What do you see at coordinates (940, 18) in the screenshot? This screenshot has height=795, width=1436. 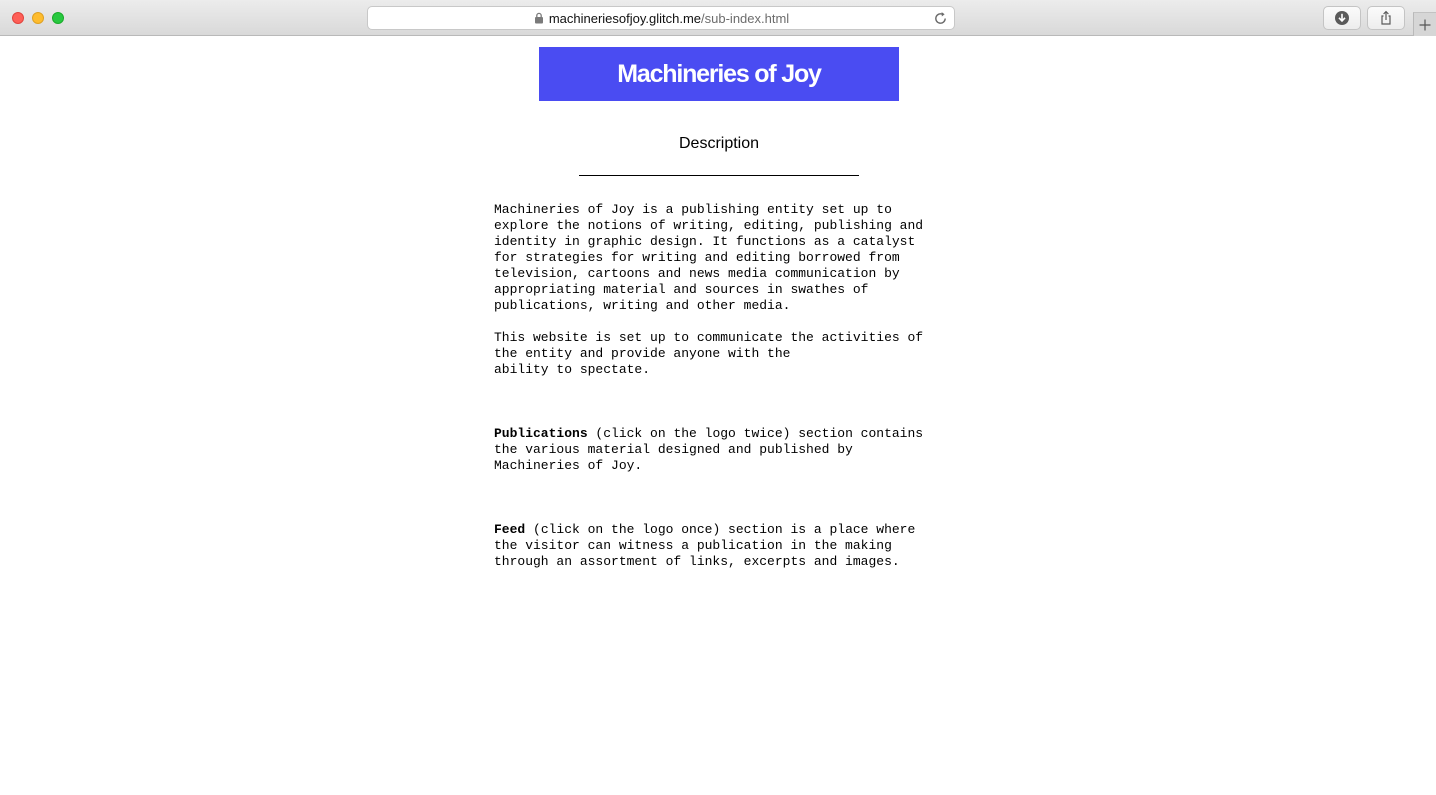 I see `reload-icon` at bounding box center [940, 18].